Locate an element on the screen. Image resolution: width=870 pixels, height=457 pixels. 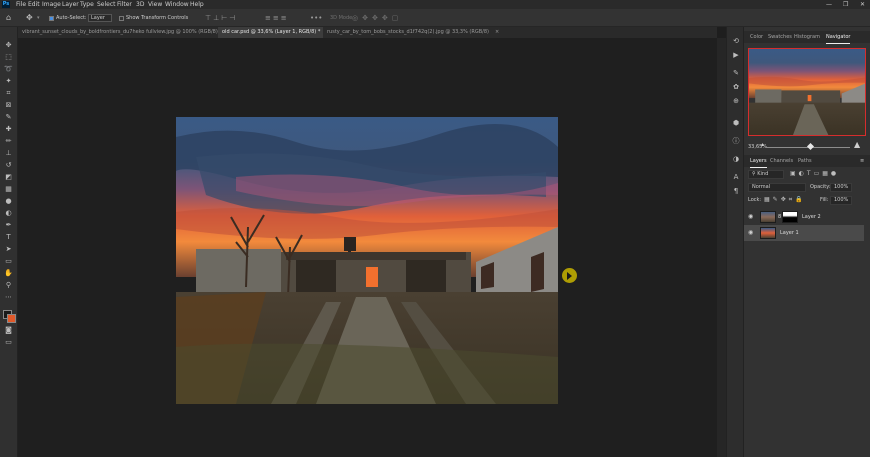
menu-view: View is located at coordinates (155, 4).